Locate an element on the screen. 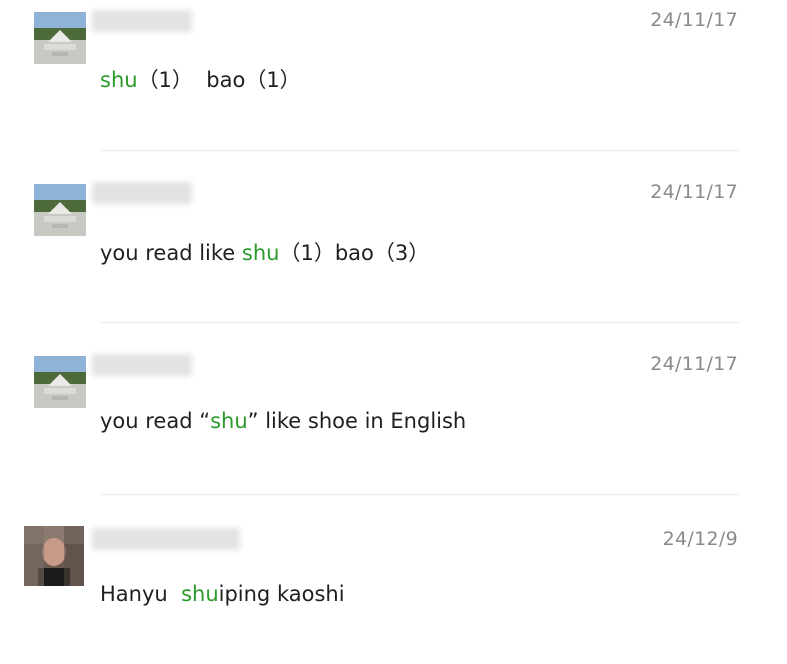 This screenshot has width=787, height=664. comment-text: you read “shu” like shoe in English is located at coordinates (283, 421).